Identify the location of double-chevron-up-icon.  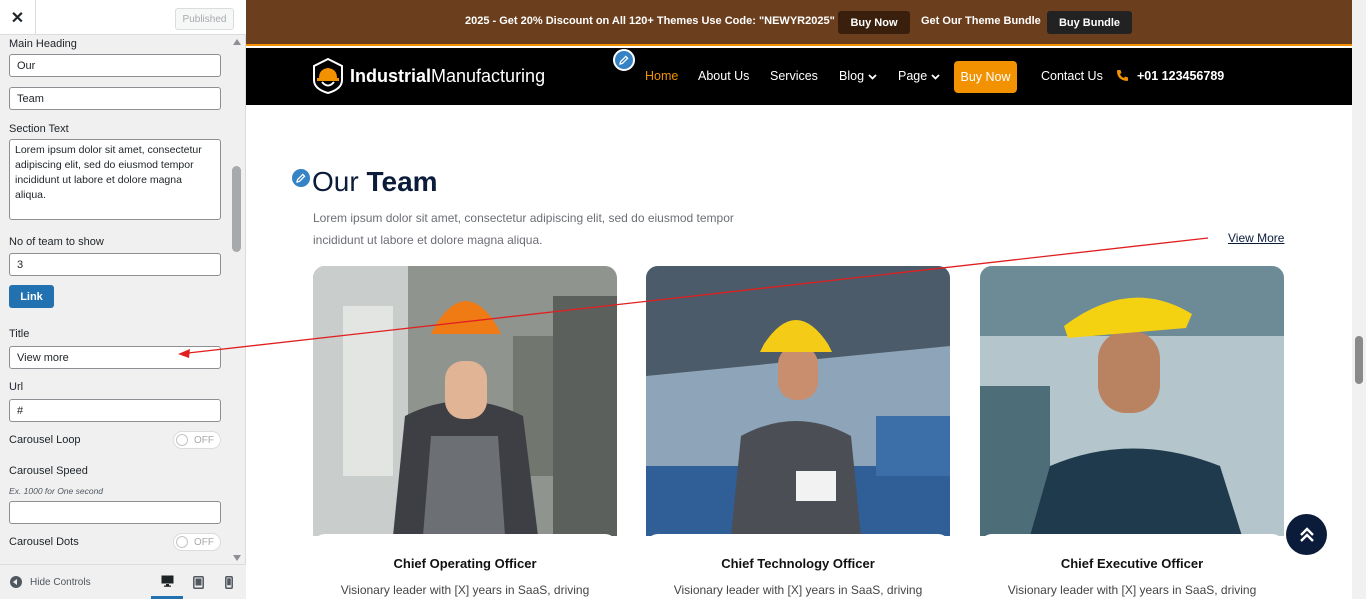
(1306, 534).